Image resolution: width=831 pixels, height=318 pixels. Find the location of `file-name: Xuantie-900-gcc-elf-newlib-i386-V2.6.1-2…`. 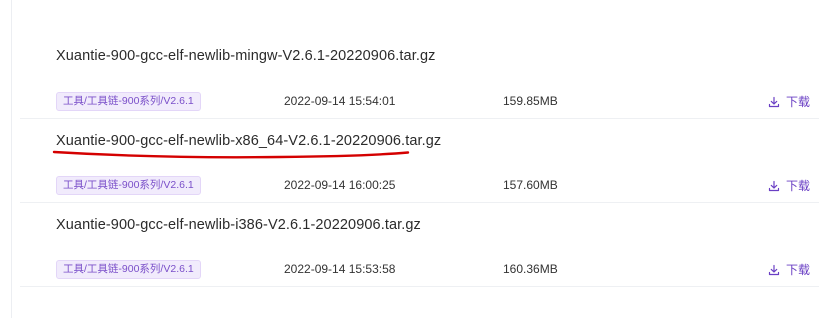

file-name: Xuantie-900-gcc-elf-newlib-i386-V2.6.1-2… is located at coordinates (238, 225).